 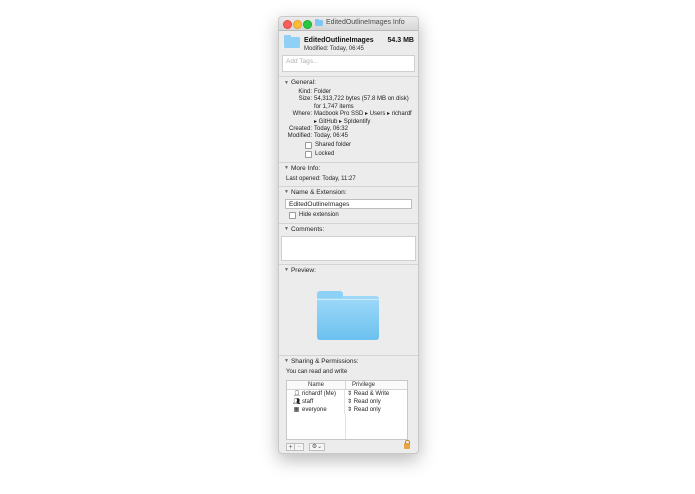 I want to click on more-info-disclosure: ▼ More Info:, so click(x=348, y=168).